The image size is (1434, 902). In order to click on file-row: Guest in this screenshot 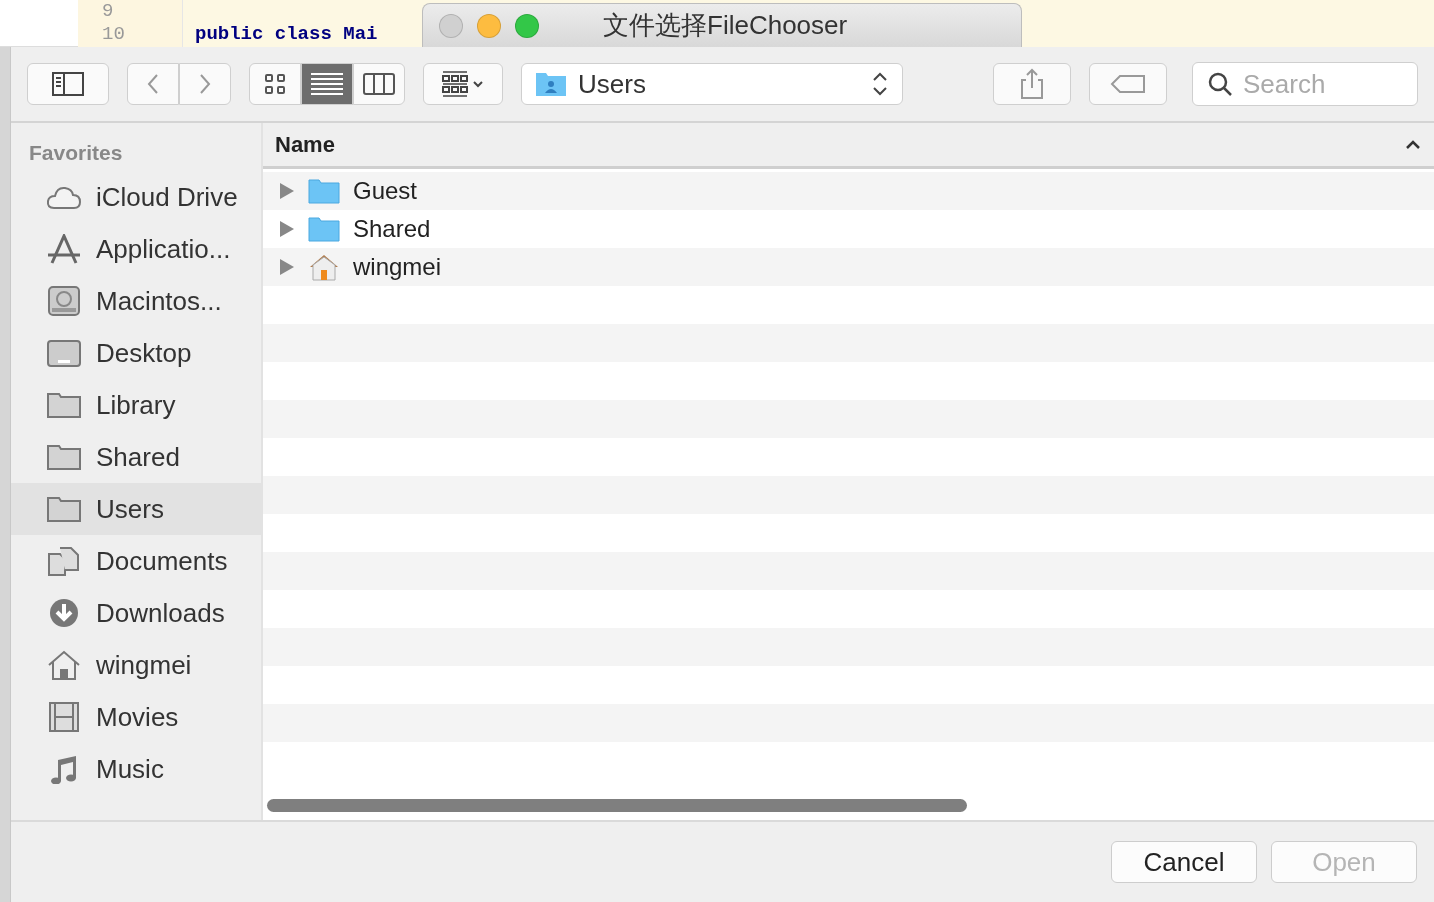, I will do `click(848, 191)`.